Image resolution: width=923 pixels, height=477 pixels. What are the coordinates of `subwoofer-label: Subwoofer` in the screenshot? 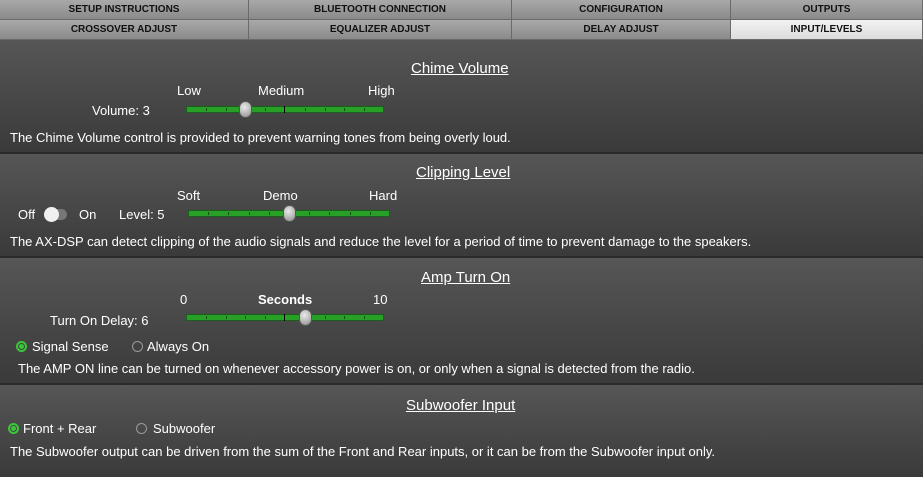 It's located at (184, 428).